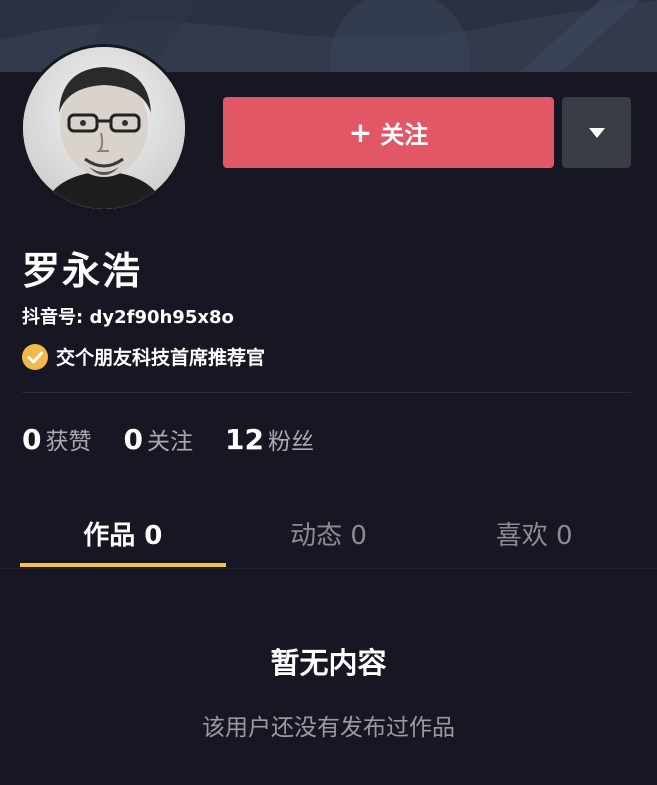 The image size is (657, 785). What do you see at coordinates (128, 317) in the screenshot?
I see `douyin-id: 抖音号: dy2f90h95x8o` at bounding box center [128, 317].